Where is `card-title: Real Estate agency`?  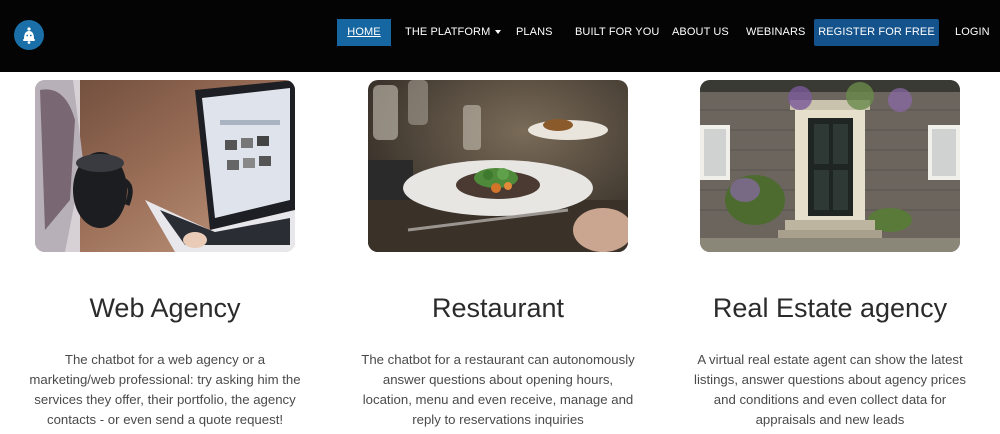 card-title: Real Estate agency is located at coordinates (830, 308).